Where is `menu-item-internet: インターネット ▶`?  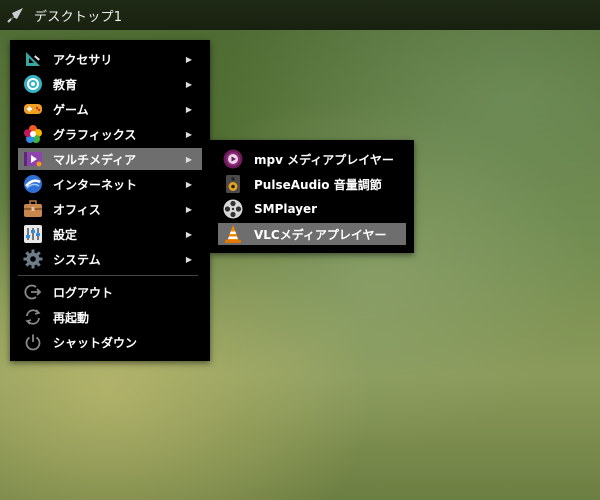 menu-item-internet: インターネット ▶ is located at coordinates (110, 184).